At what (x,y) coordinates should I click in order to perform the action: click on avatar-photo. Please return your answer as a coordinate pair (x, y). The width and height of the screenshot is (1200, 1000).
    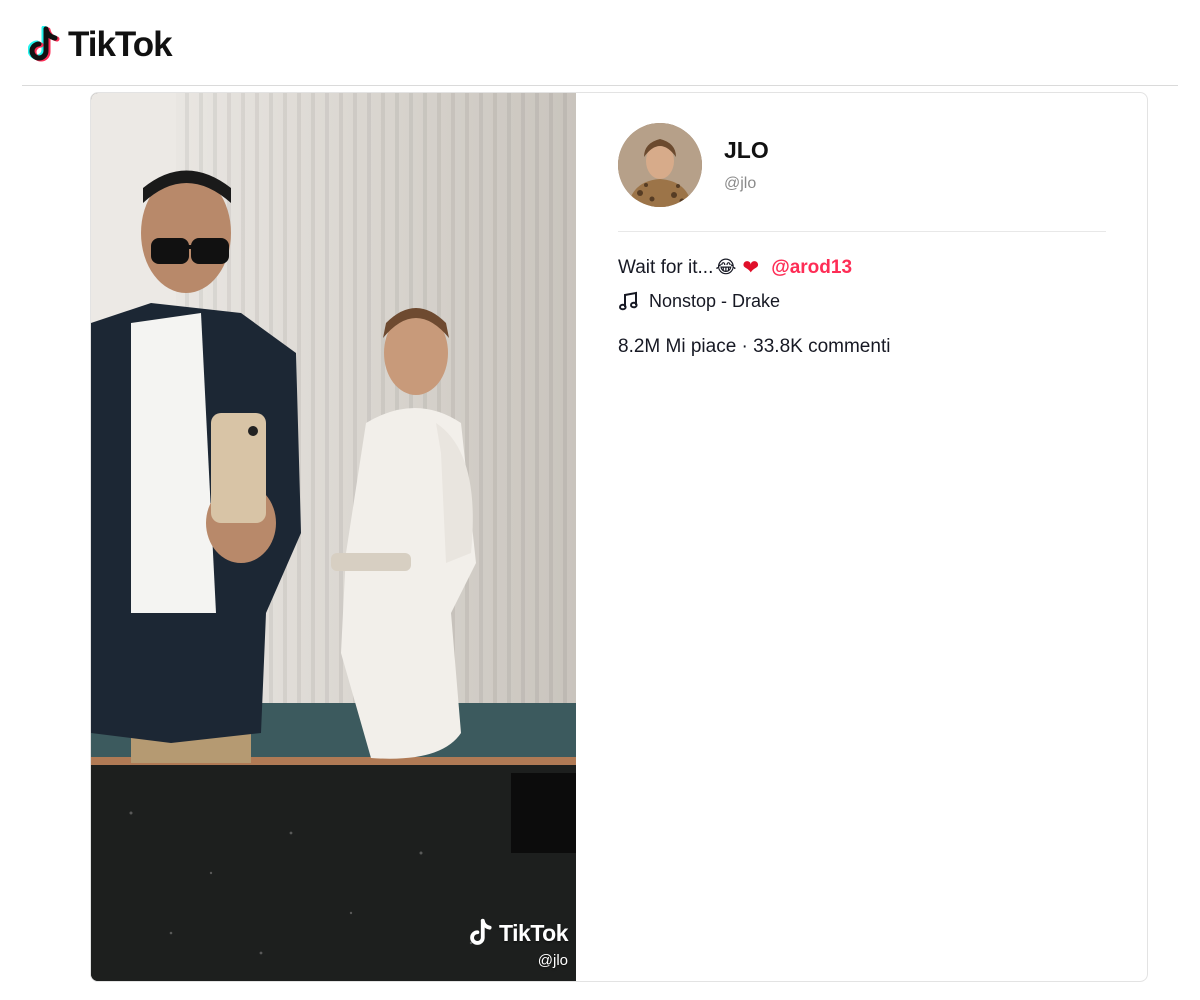
    Looking at the image, I should click on (660, 165).